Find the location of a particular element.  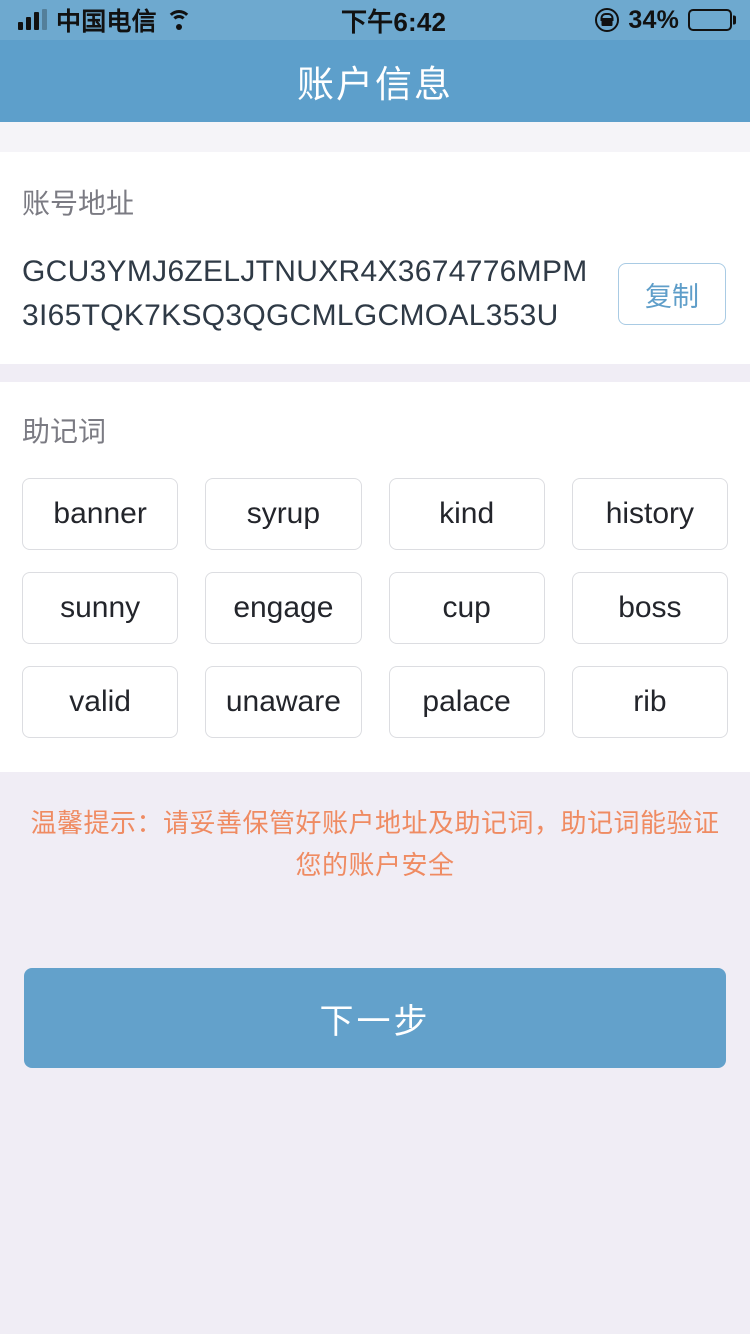

nav-header: 账户信息 is located at coordinates (375, 81).